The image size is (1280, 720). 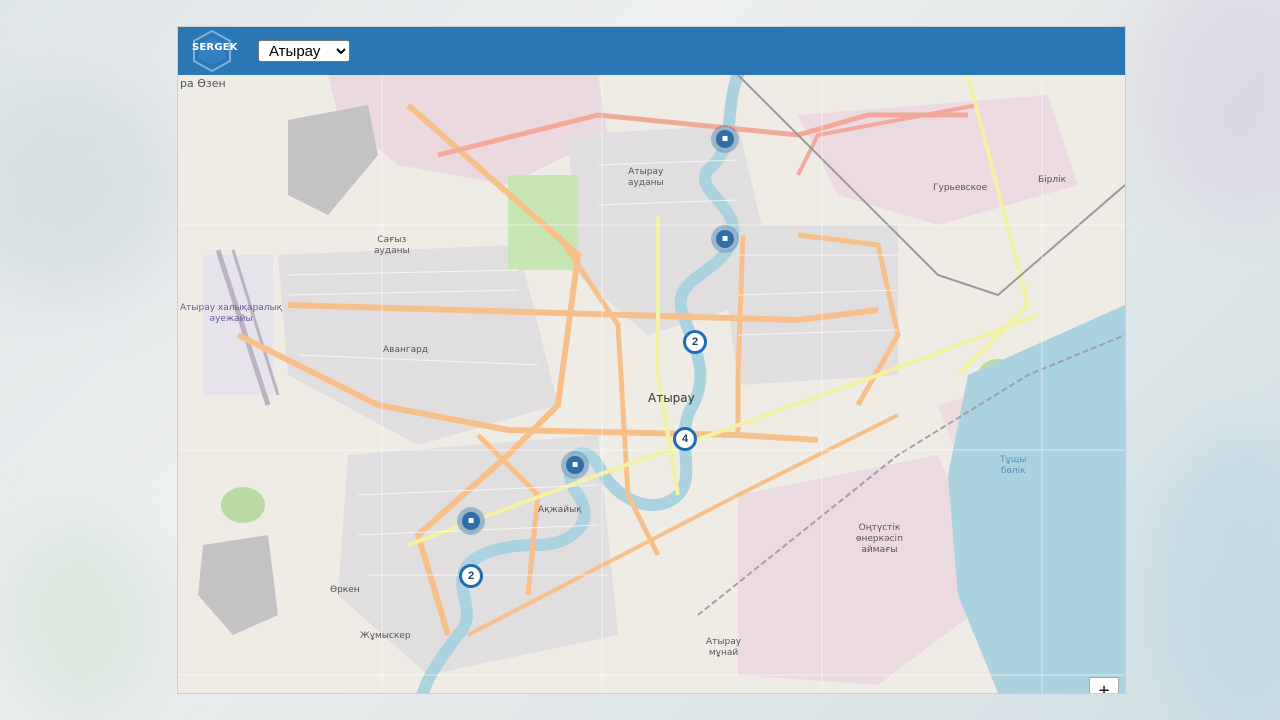 What do you see at coordinates (724, 647) in the screenshot?
I see `map-label-atyrau-south: Атырау мұнай` at bounding box center [724, 647].